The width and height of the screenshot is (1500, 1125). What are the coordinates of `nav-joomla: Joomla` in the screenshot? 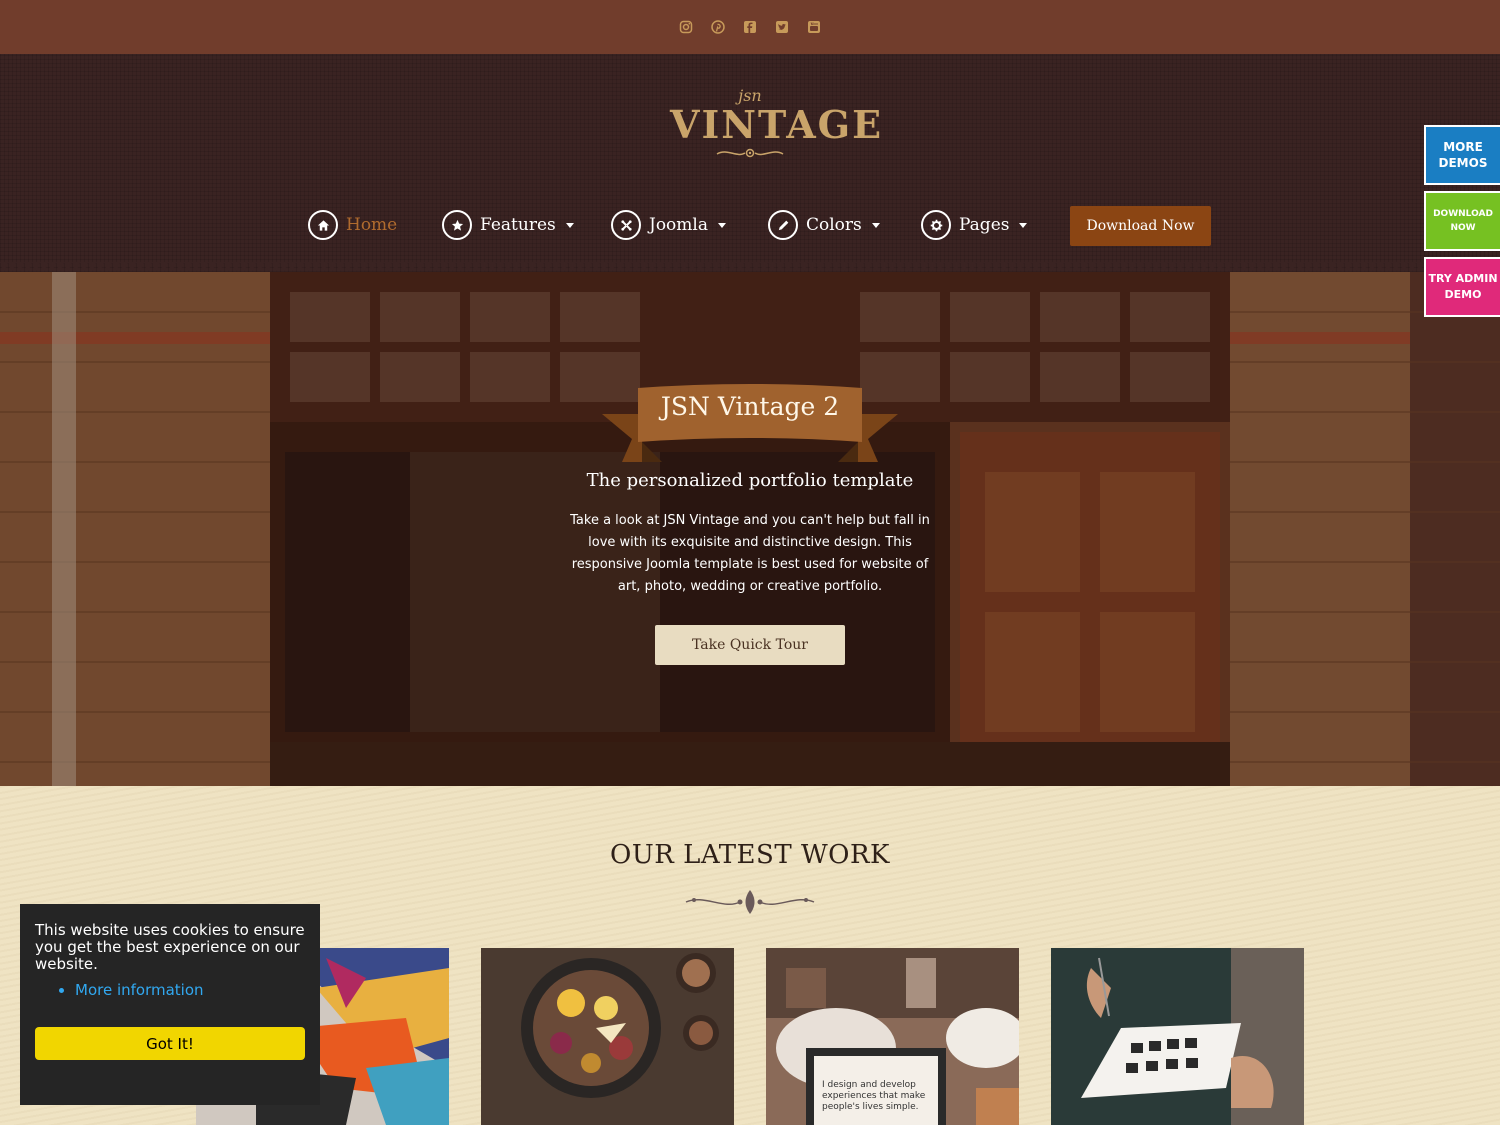 It's located at (668, 225).